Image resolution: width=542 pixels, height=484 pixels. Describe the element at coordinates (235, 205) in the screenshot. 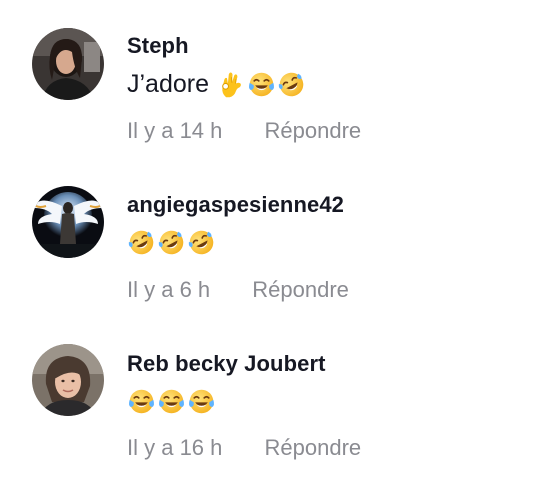

I see `username: angiegaspesienne42` at that location.